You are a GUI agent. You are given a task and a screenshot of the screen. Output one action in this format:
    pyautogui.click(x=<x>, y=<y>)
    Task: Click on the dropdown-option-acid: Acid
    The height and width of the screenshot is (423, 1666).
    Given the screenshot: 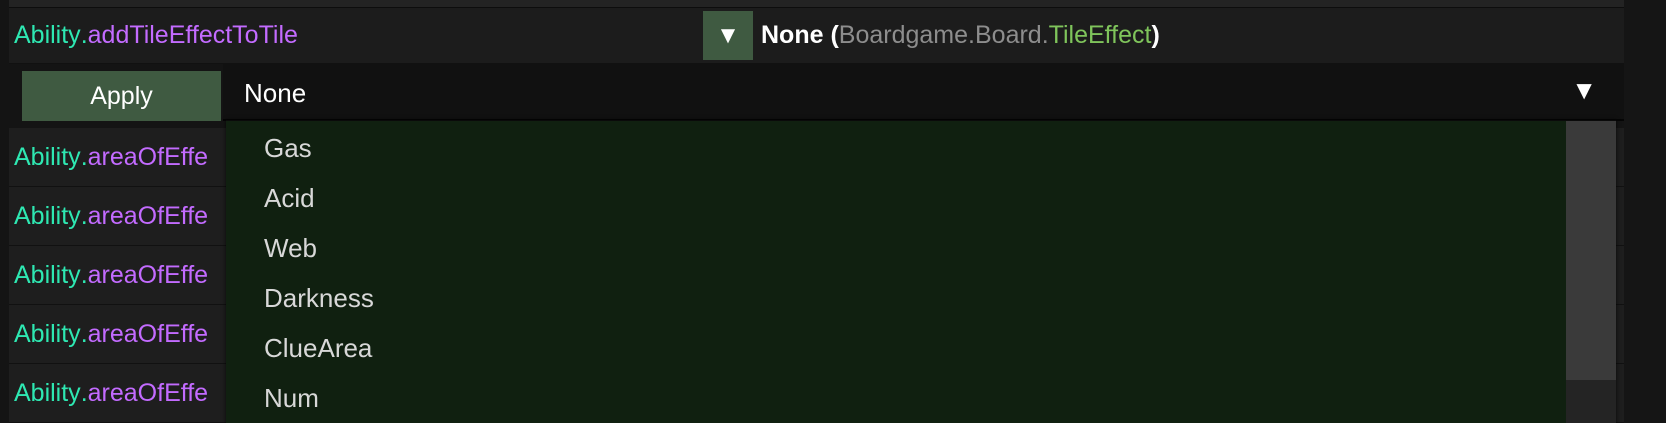 What is the action you would take?
    pyautogui.click(x=289, y=198)
    